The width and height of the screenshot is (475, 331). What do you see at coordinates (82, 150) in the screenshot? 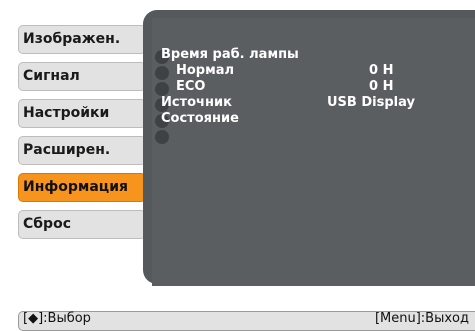
I see `menu-item-extended: Расширен.` at bounding box center [82, 150].